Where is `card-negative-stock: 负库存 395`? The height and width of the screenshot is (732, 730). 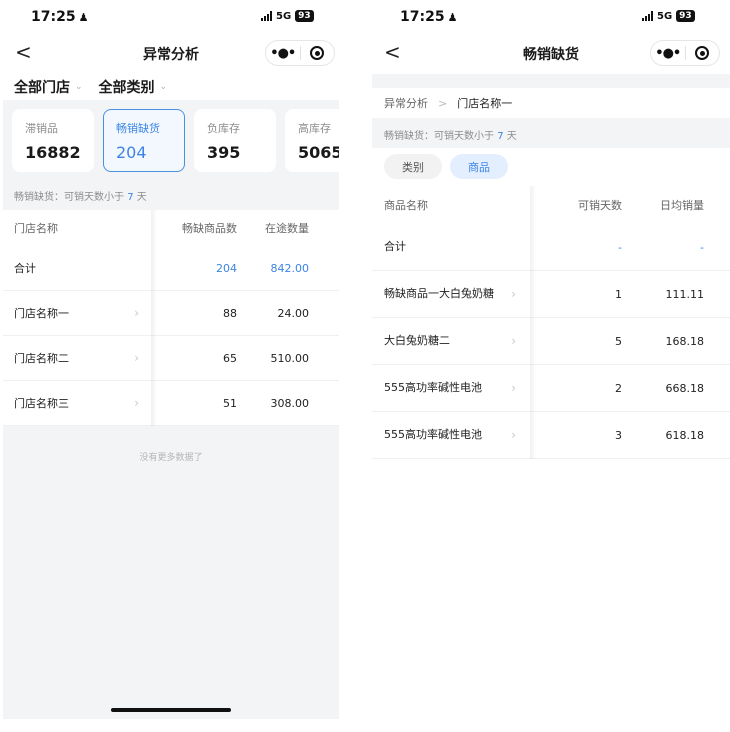
card-negative-stock: 负库存 395 is located at coordinates (235, 140).